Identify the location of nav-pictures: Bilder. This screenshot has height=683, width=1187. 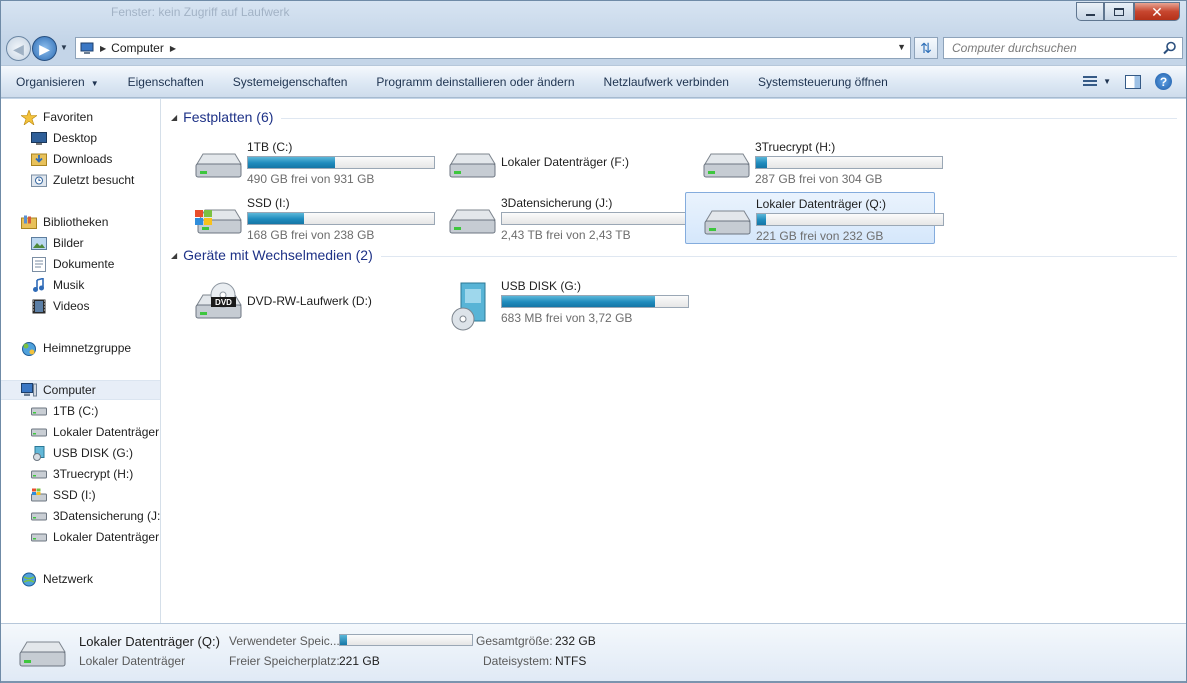
(80, 243).